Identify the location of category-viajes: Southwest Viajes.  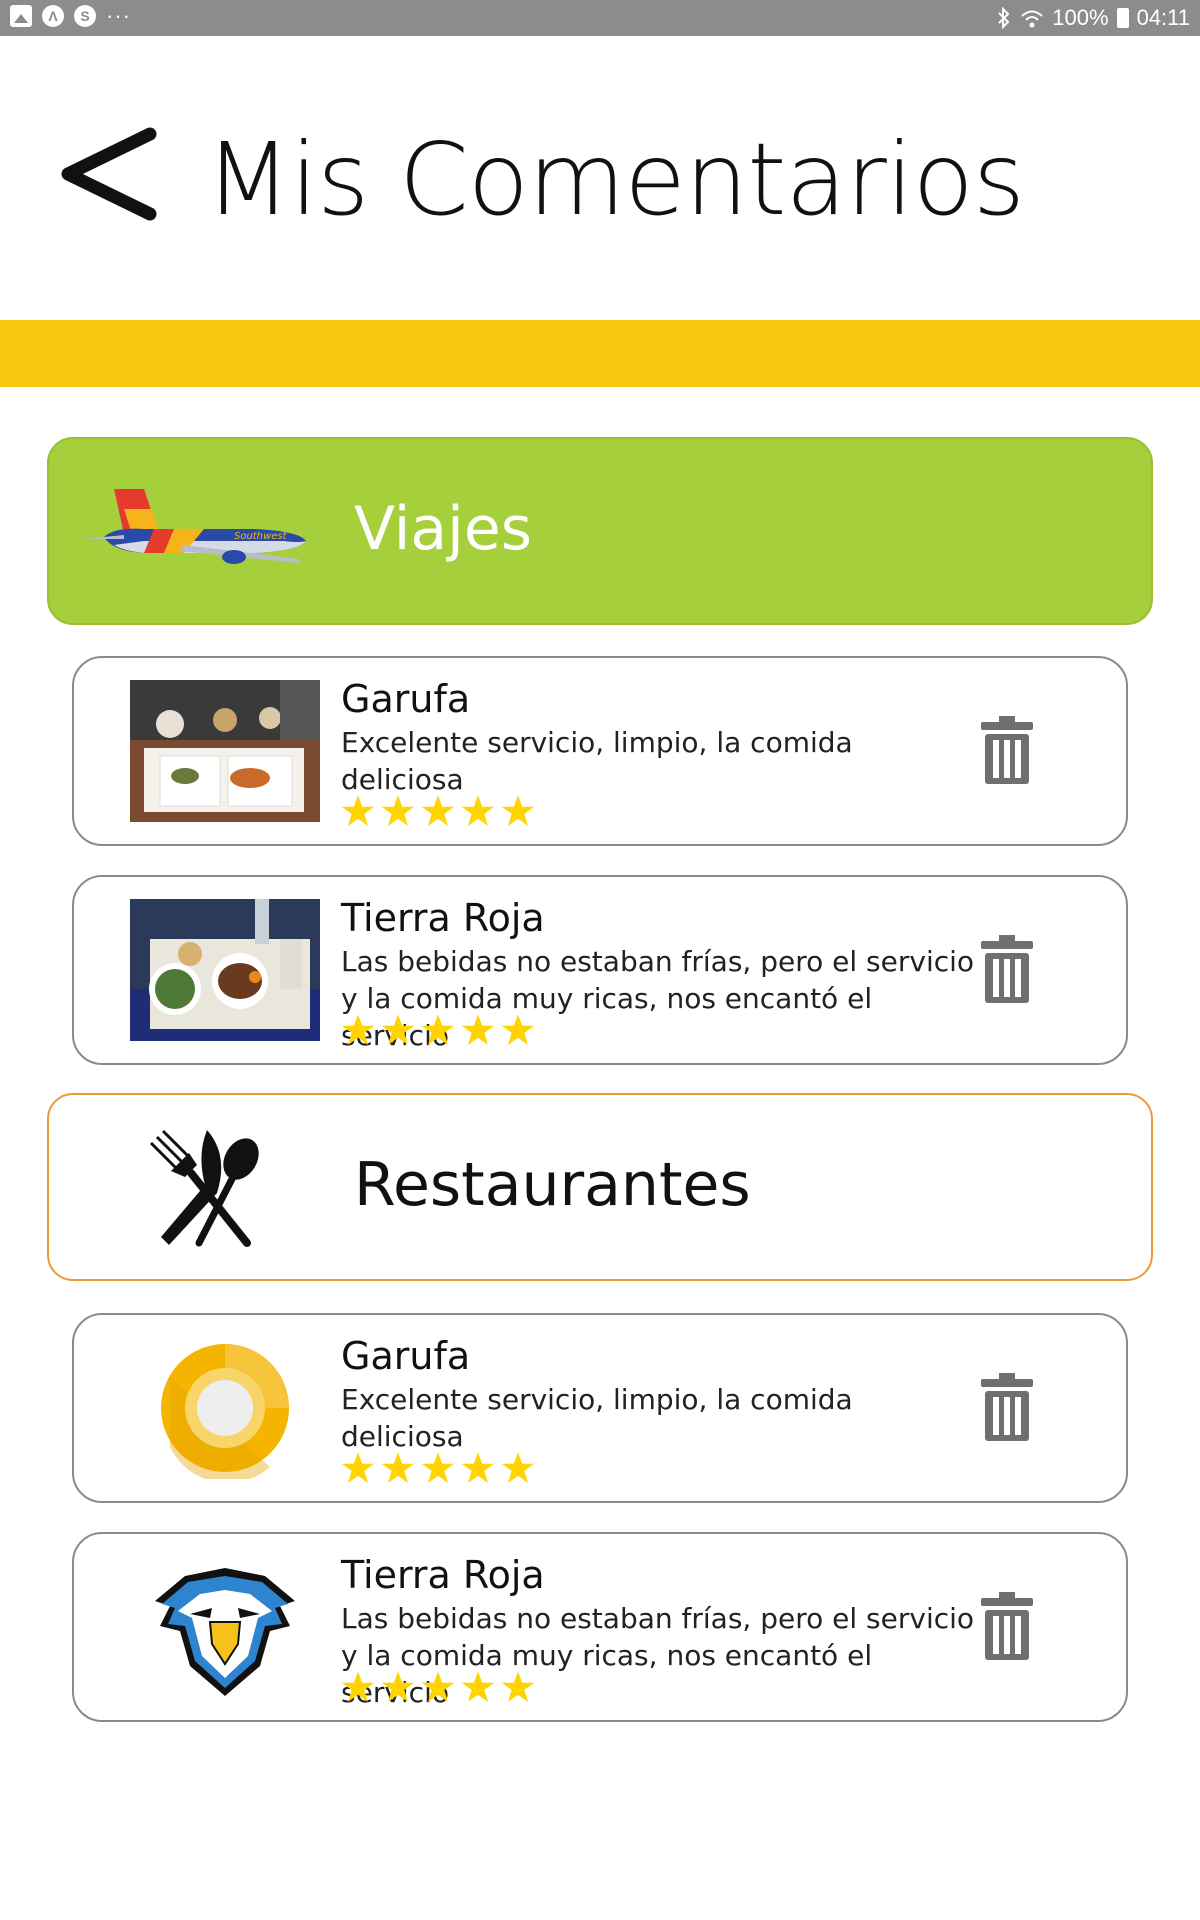
(600, 531).